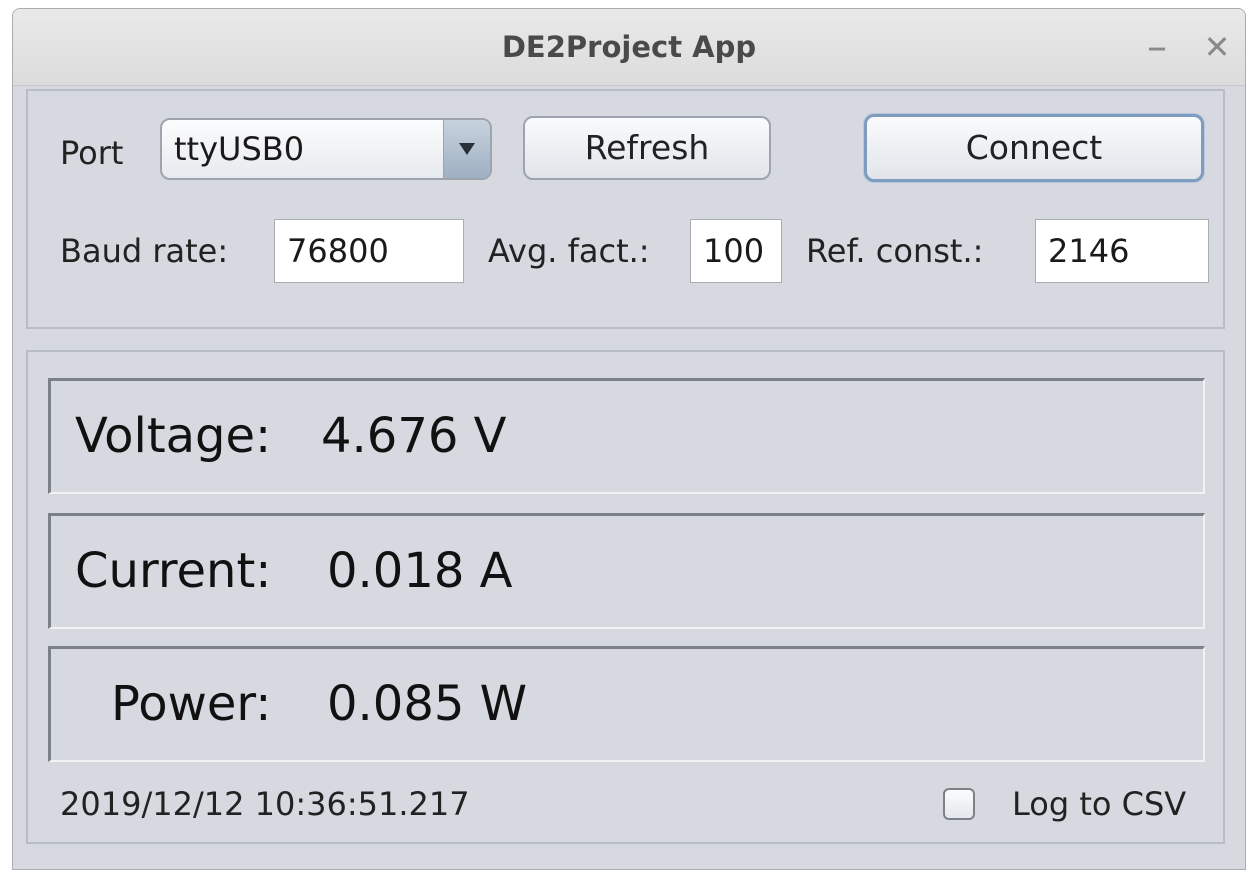 The width and height of the screenshot is (1252, 875). Describe the element at coordinates (1034, 148) in the screenshot. I see `connect-button: Connect` at that location.